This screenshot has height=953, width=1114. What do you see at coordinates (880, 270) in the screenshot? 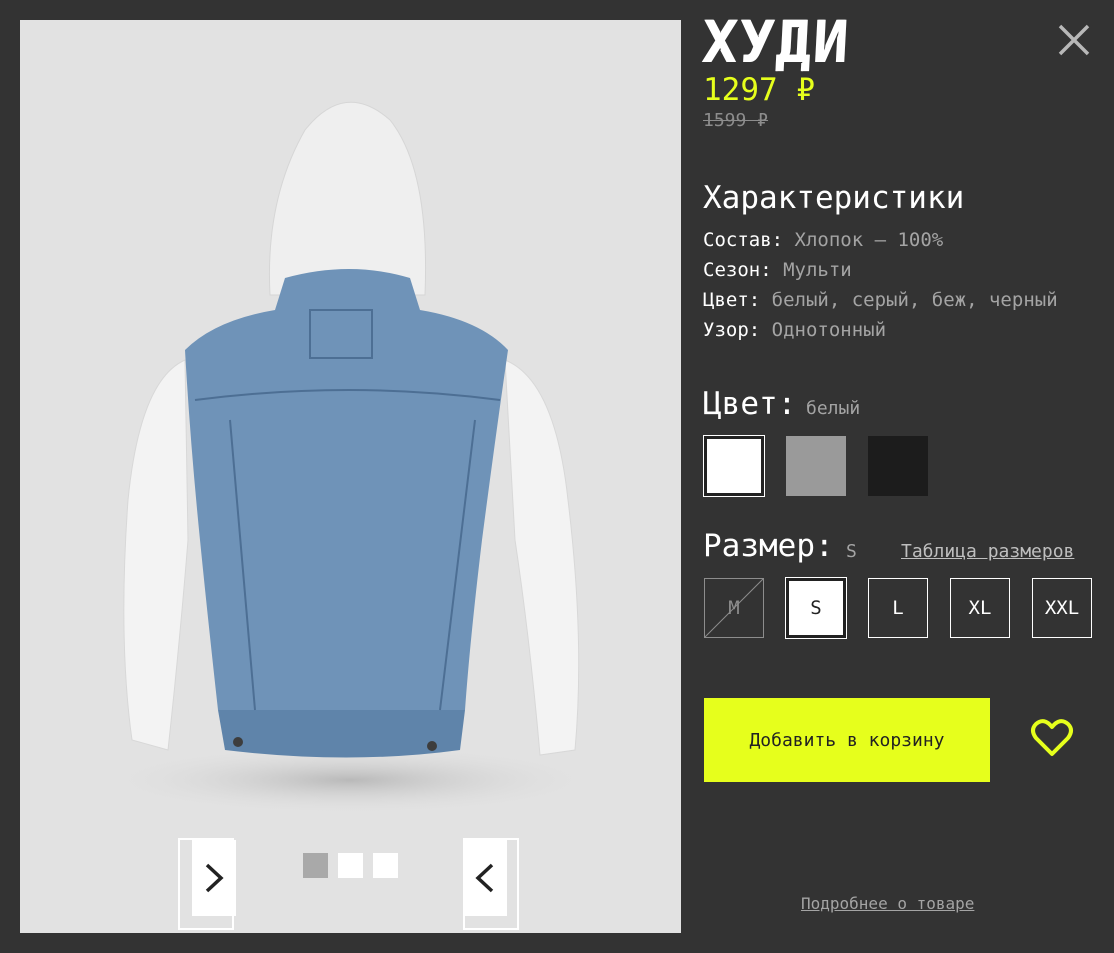
I see `spec-row: Сезон: Мульти` at bounding box center [880, 270].